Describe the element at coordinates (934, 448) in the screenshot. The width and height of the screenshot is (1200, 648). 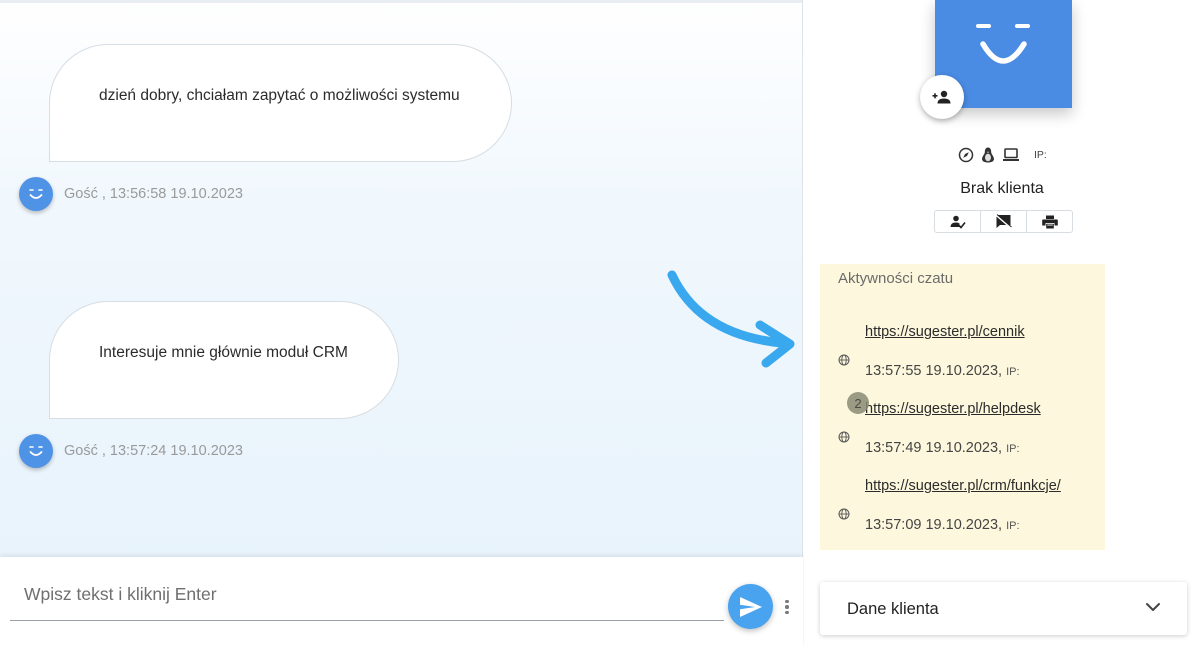
I see `activity-timestamp: 13:57:49 19.10.2023,` at that location.